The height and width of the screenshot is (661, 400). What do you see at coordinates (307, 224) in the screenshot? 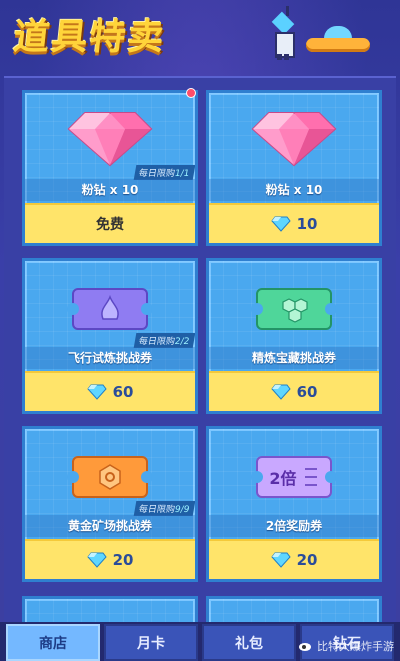
I see `price-value: 10` at bounding box center [307, 224].